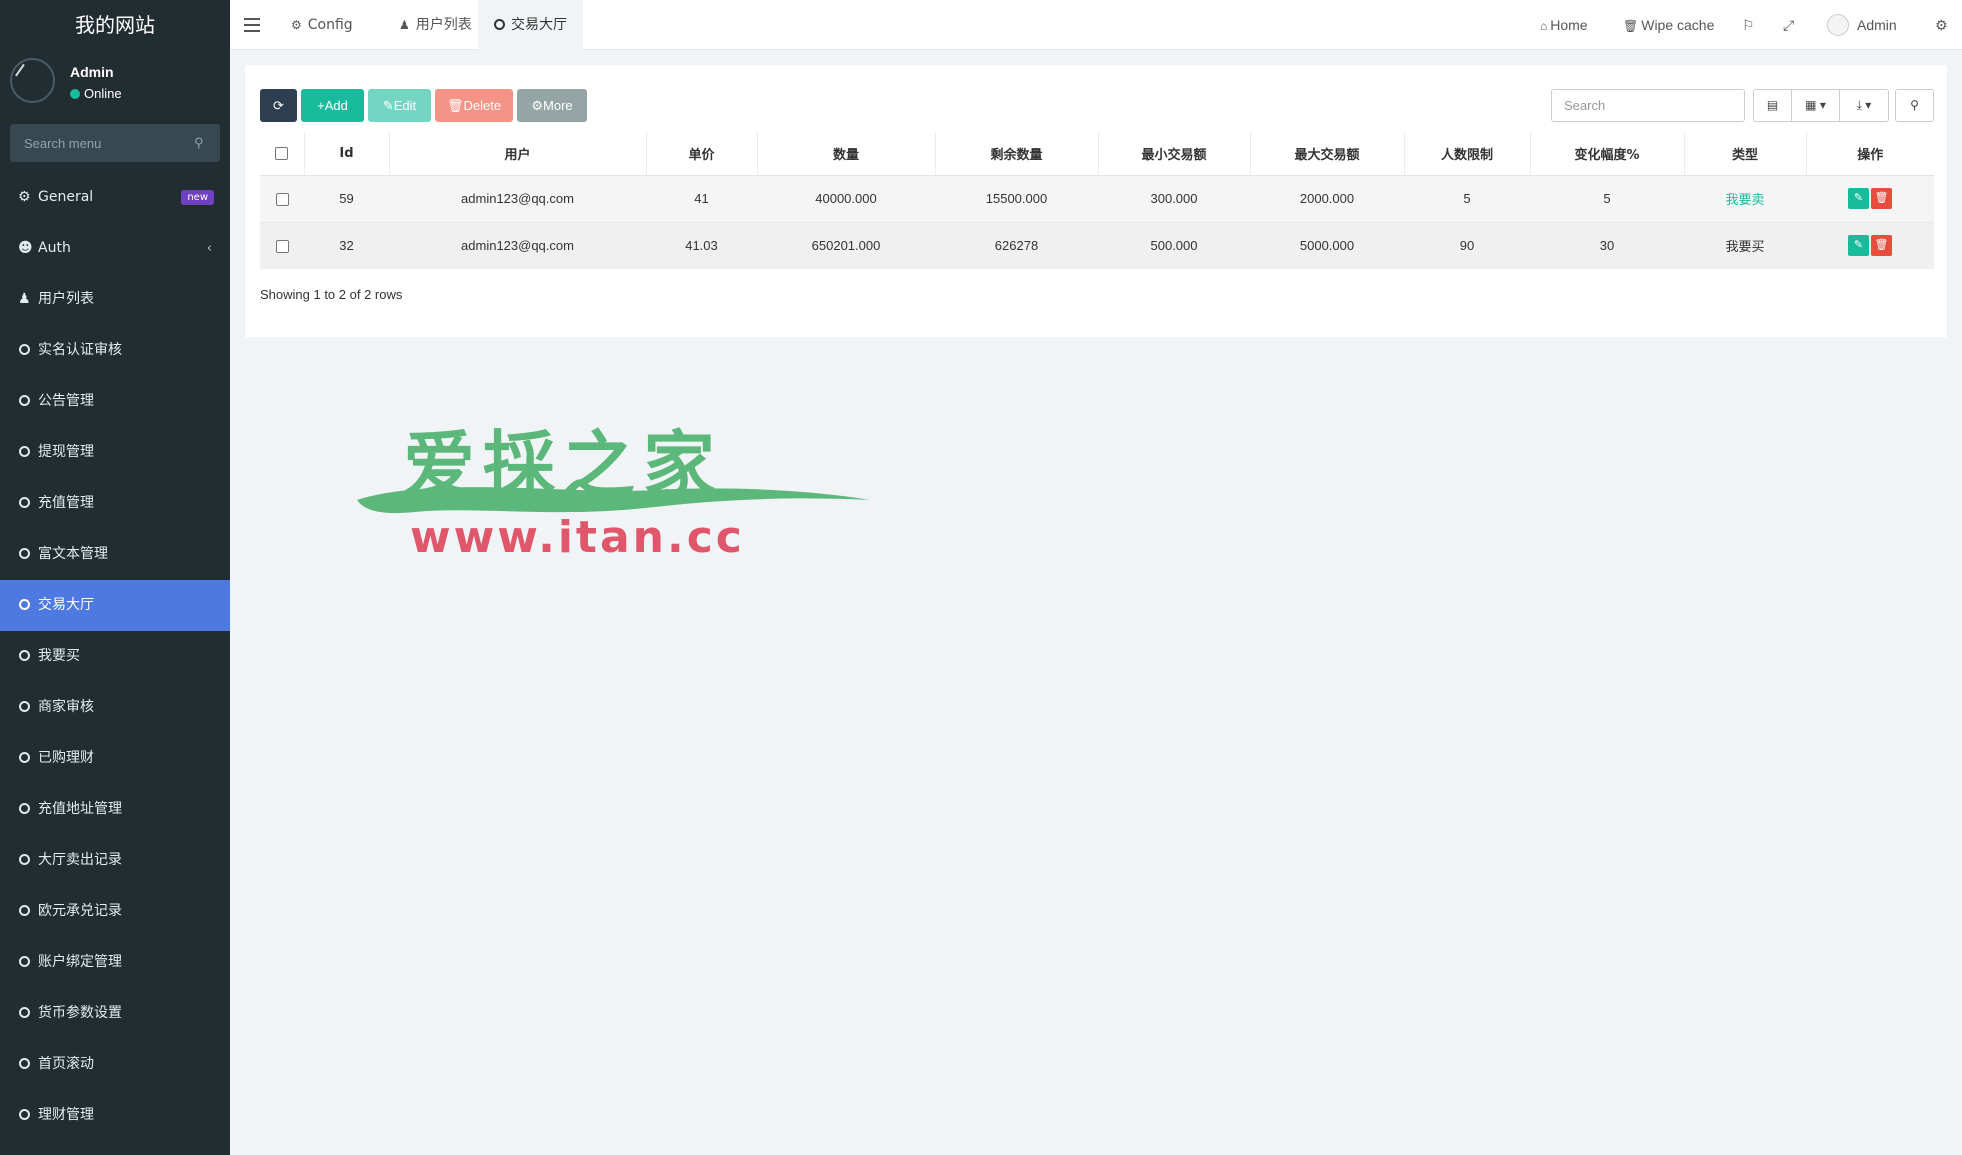 Image resolution: width=1962 pixels, height=1155 pixels. What do you see at coordinates (1864, 105) in the screenshot?
I see `export-button: ⤓ ▾` at bounding box center [1864, 105].